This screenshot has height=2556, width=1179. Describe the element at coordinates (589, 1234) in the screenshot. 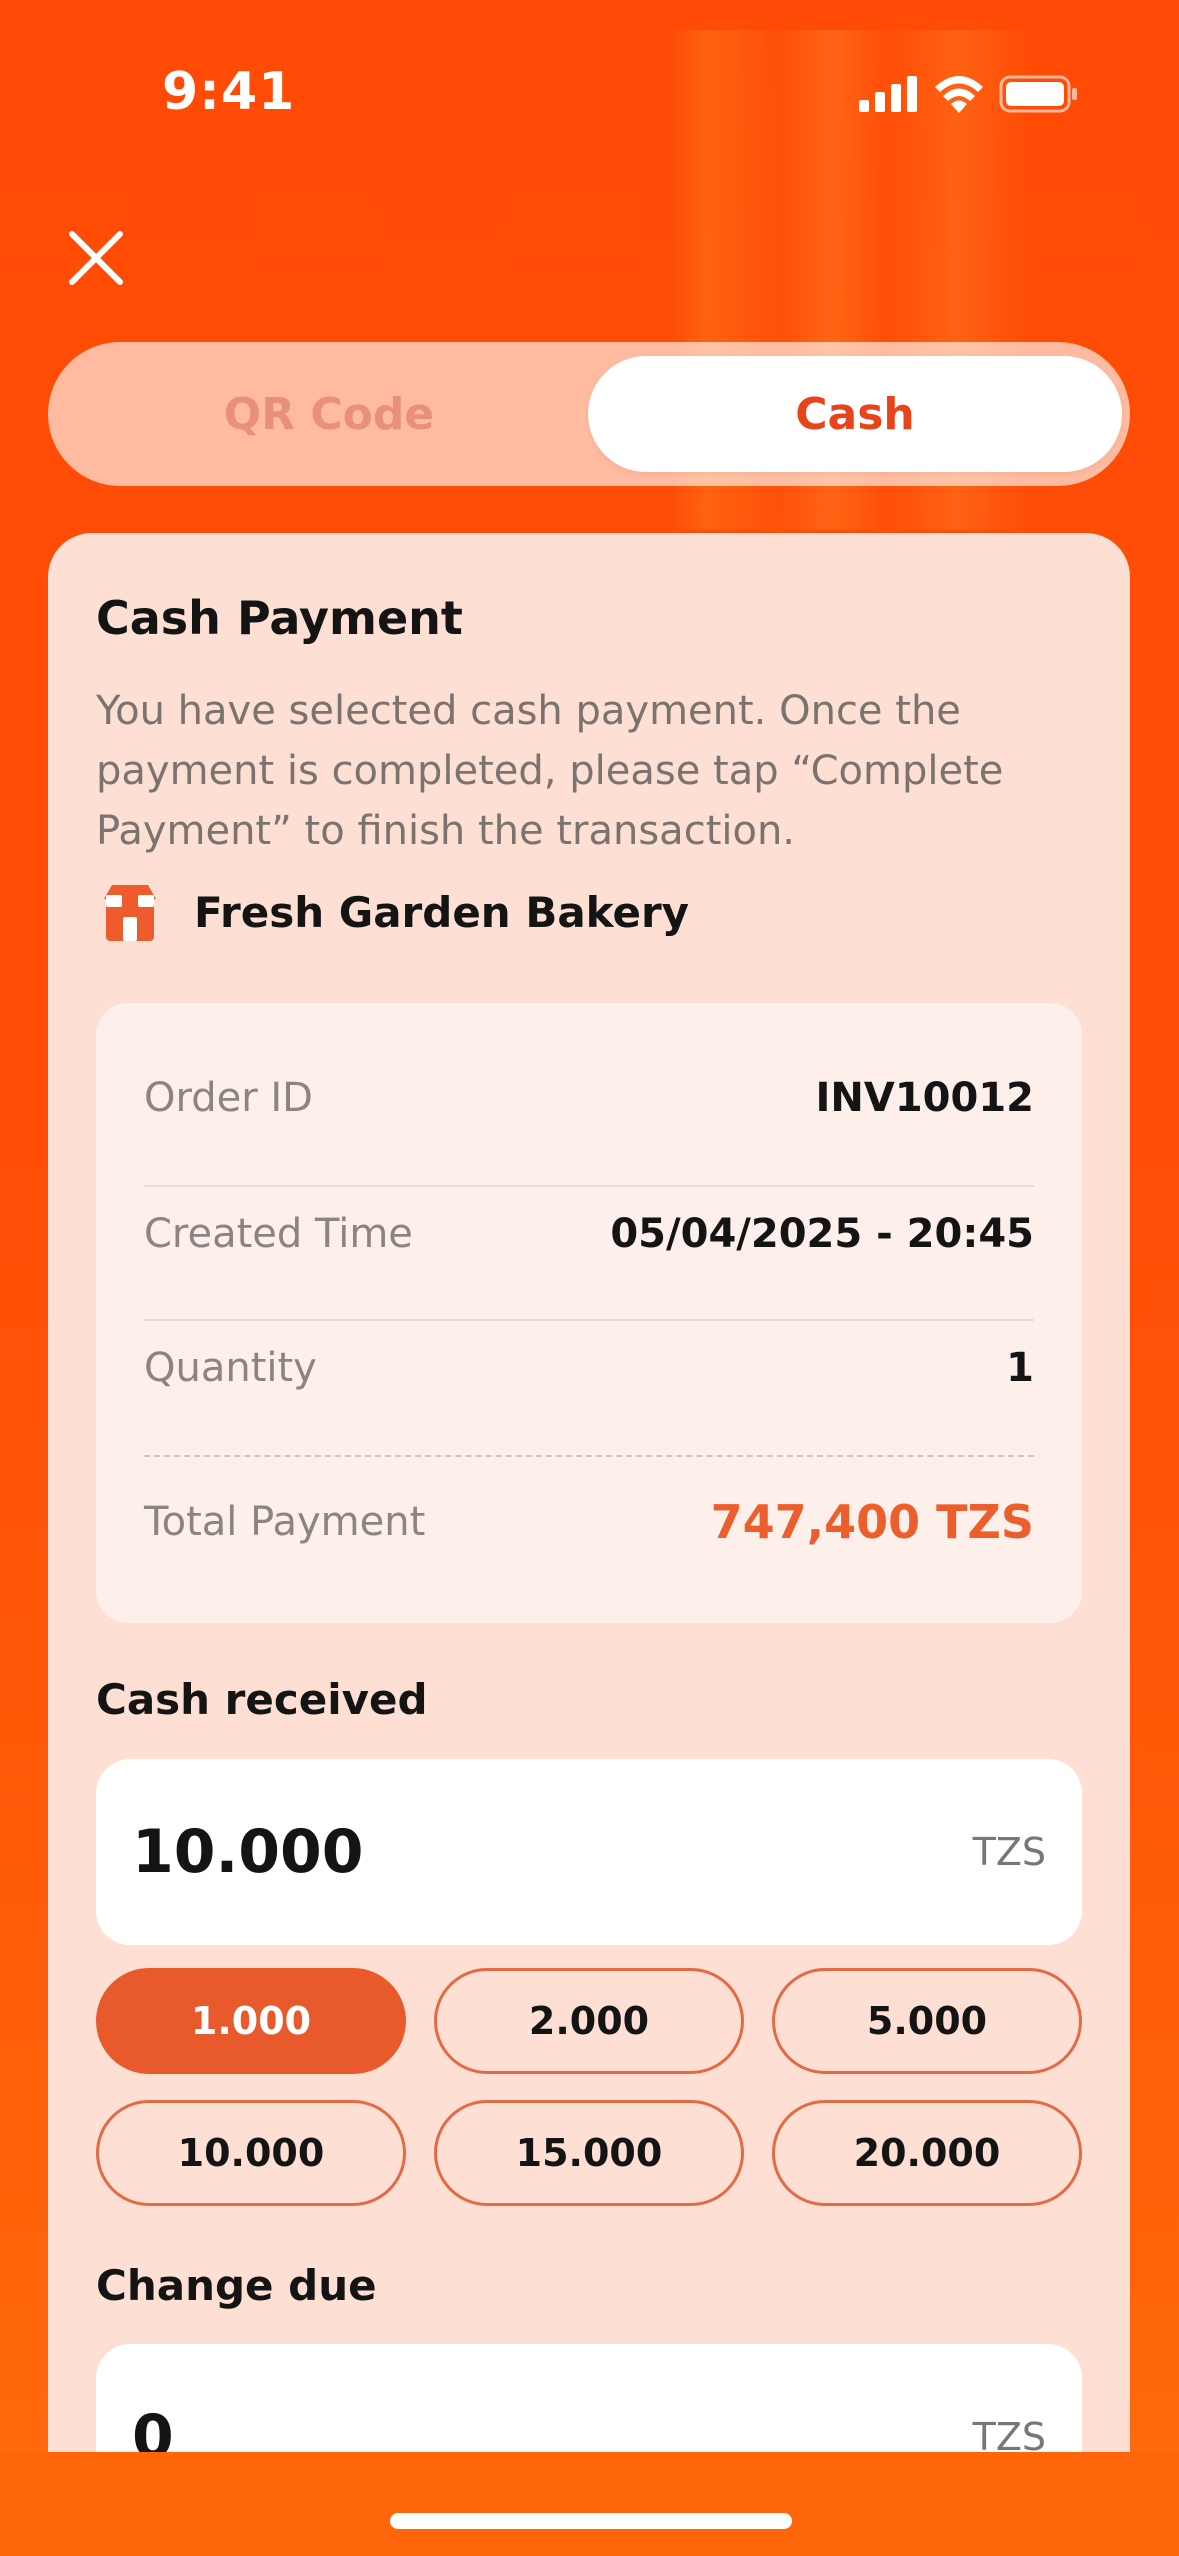

I see `created-time-row: Created Time 05/04/2025 - 20:45` at that location.